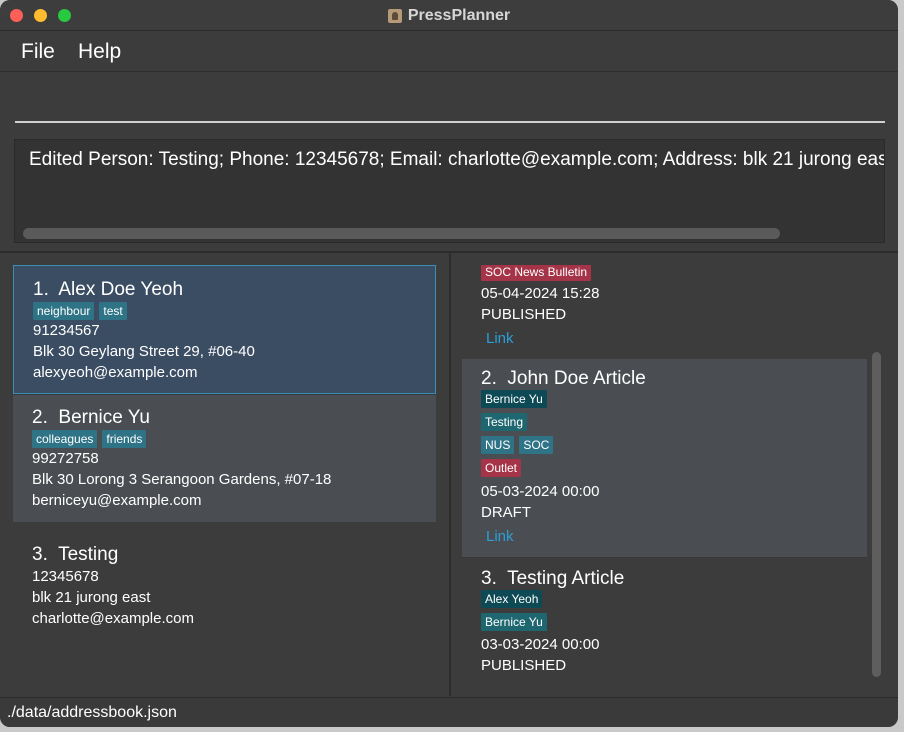 The height and width of the screenshot is (732, 904). I want to click on article-title: 3. Testing Article, so click(553, 578).